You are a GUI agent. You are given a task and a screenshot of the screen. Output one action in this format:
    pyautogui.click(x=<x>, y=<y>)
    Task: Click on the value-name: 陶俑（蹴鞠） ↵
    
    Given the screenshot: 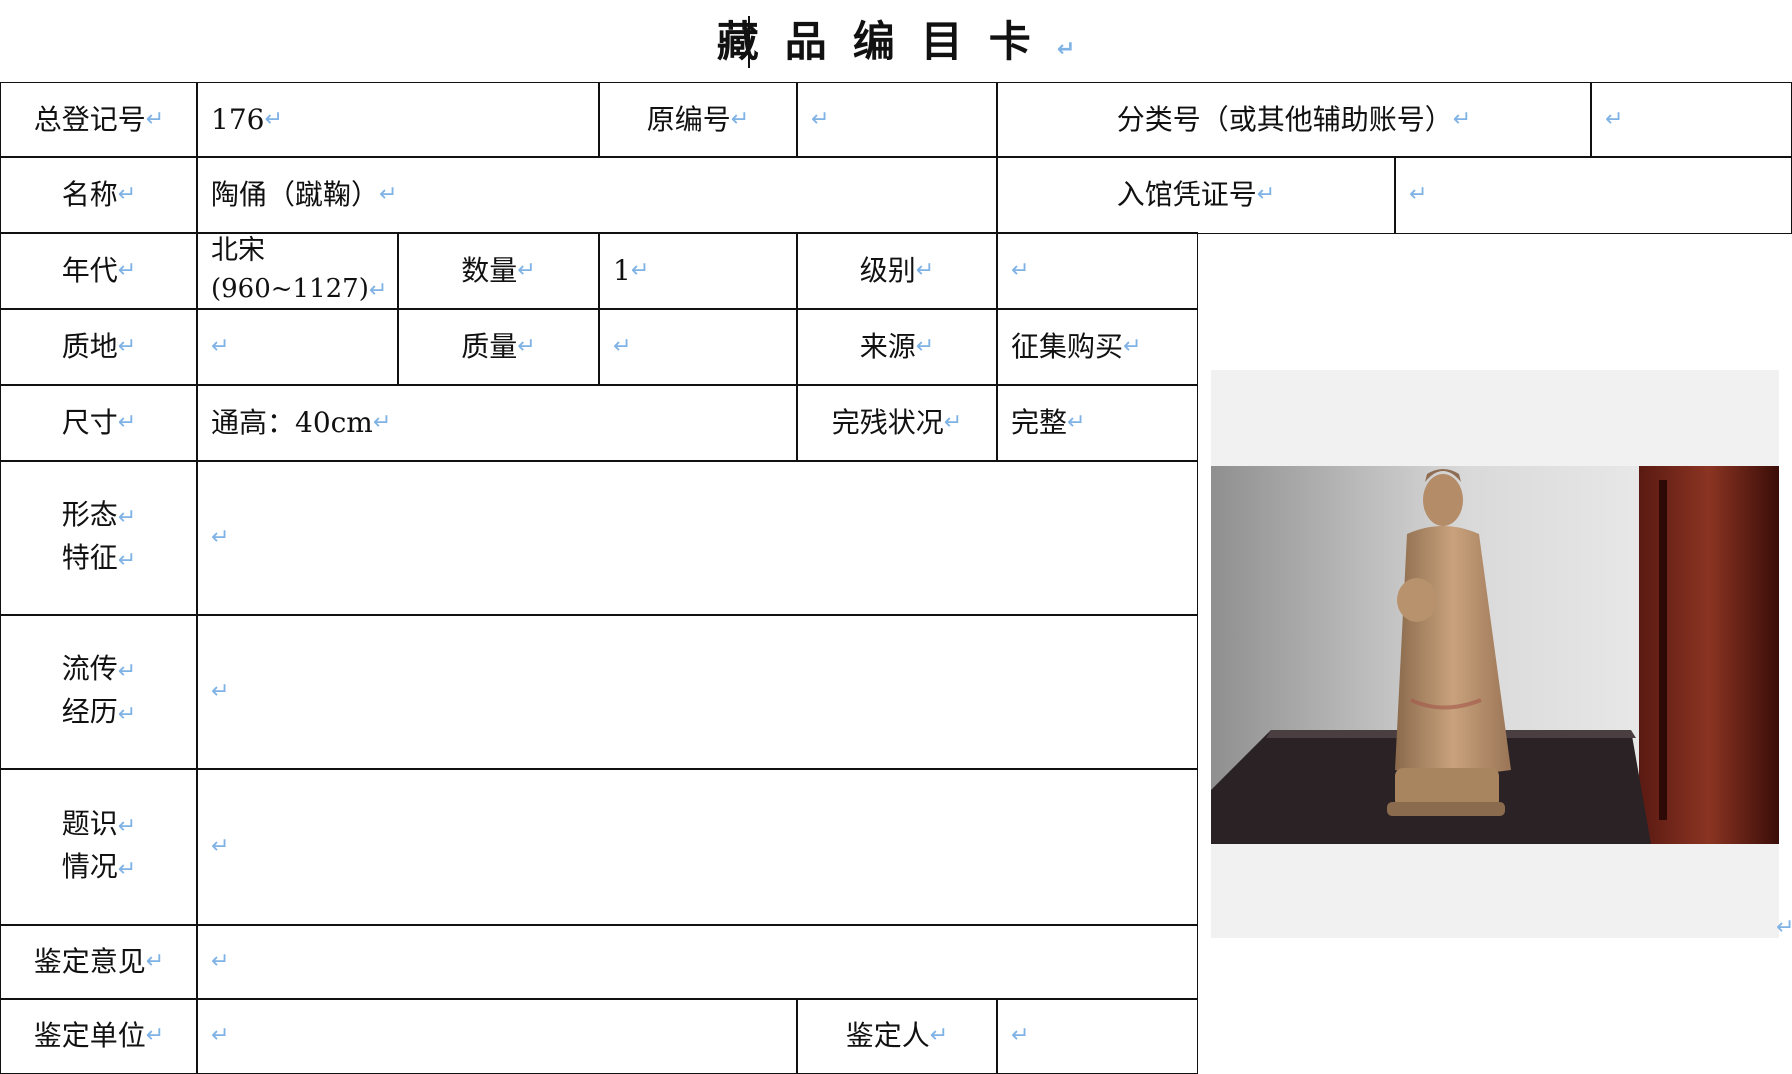 What is the action you would take?
    pyautogui.click(x=597, y=195)
    